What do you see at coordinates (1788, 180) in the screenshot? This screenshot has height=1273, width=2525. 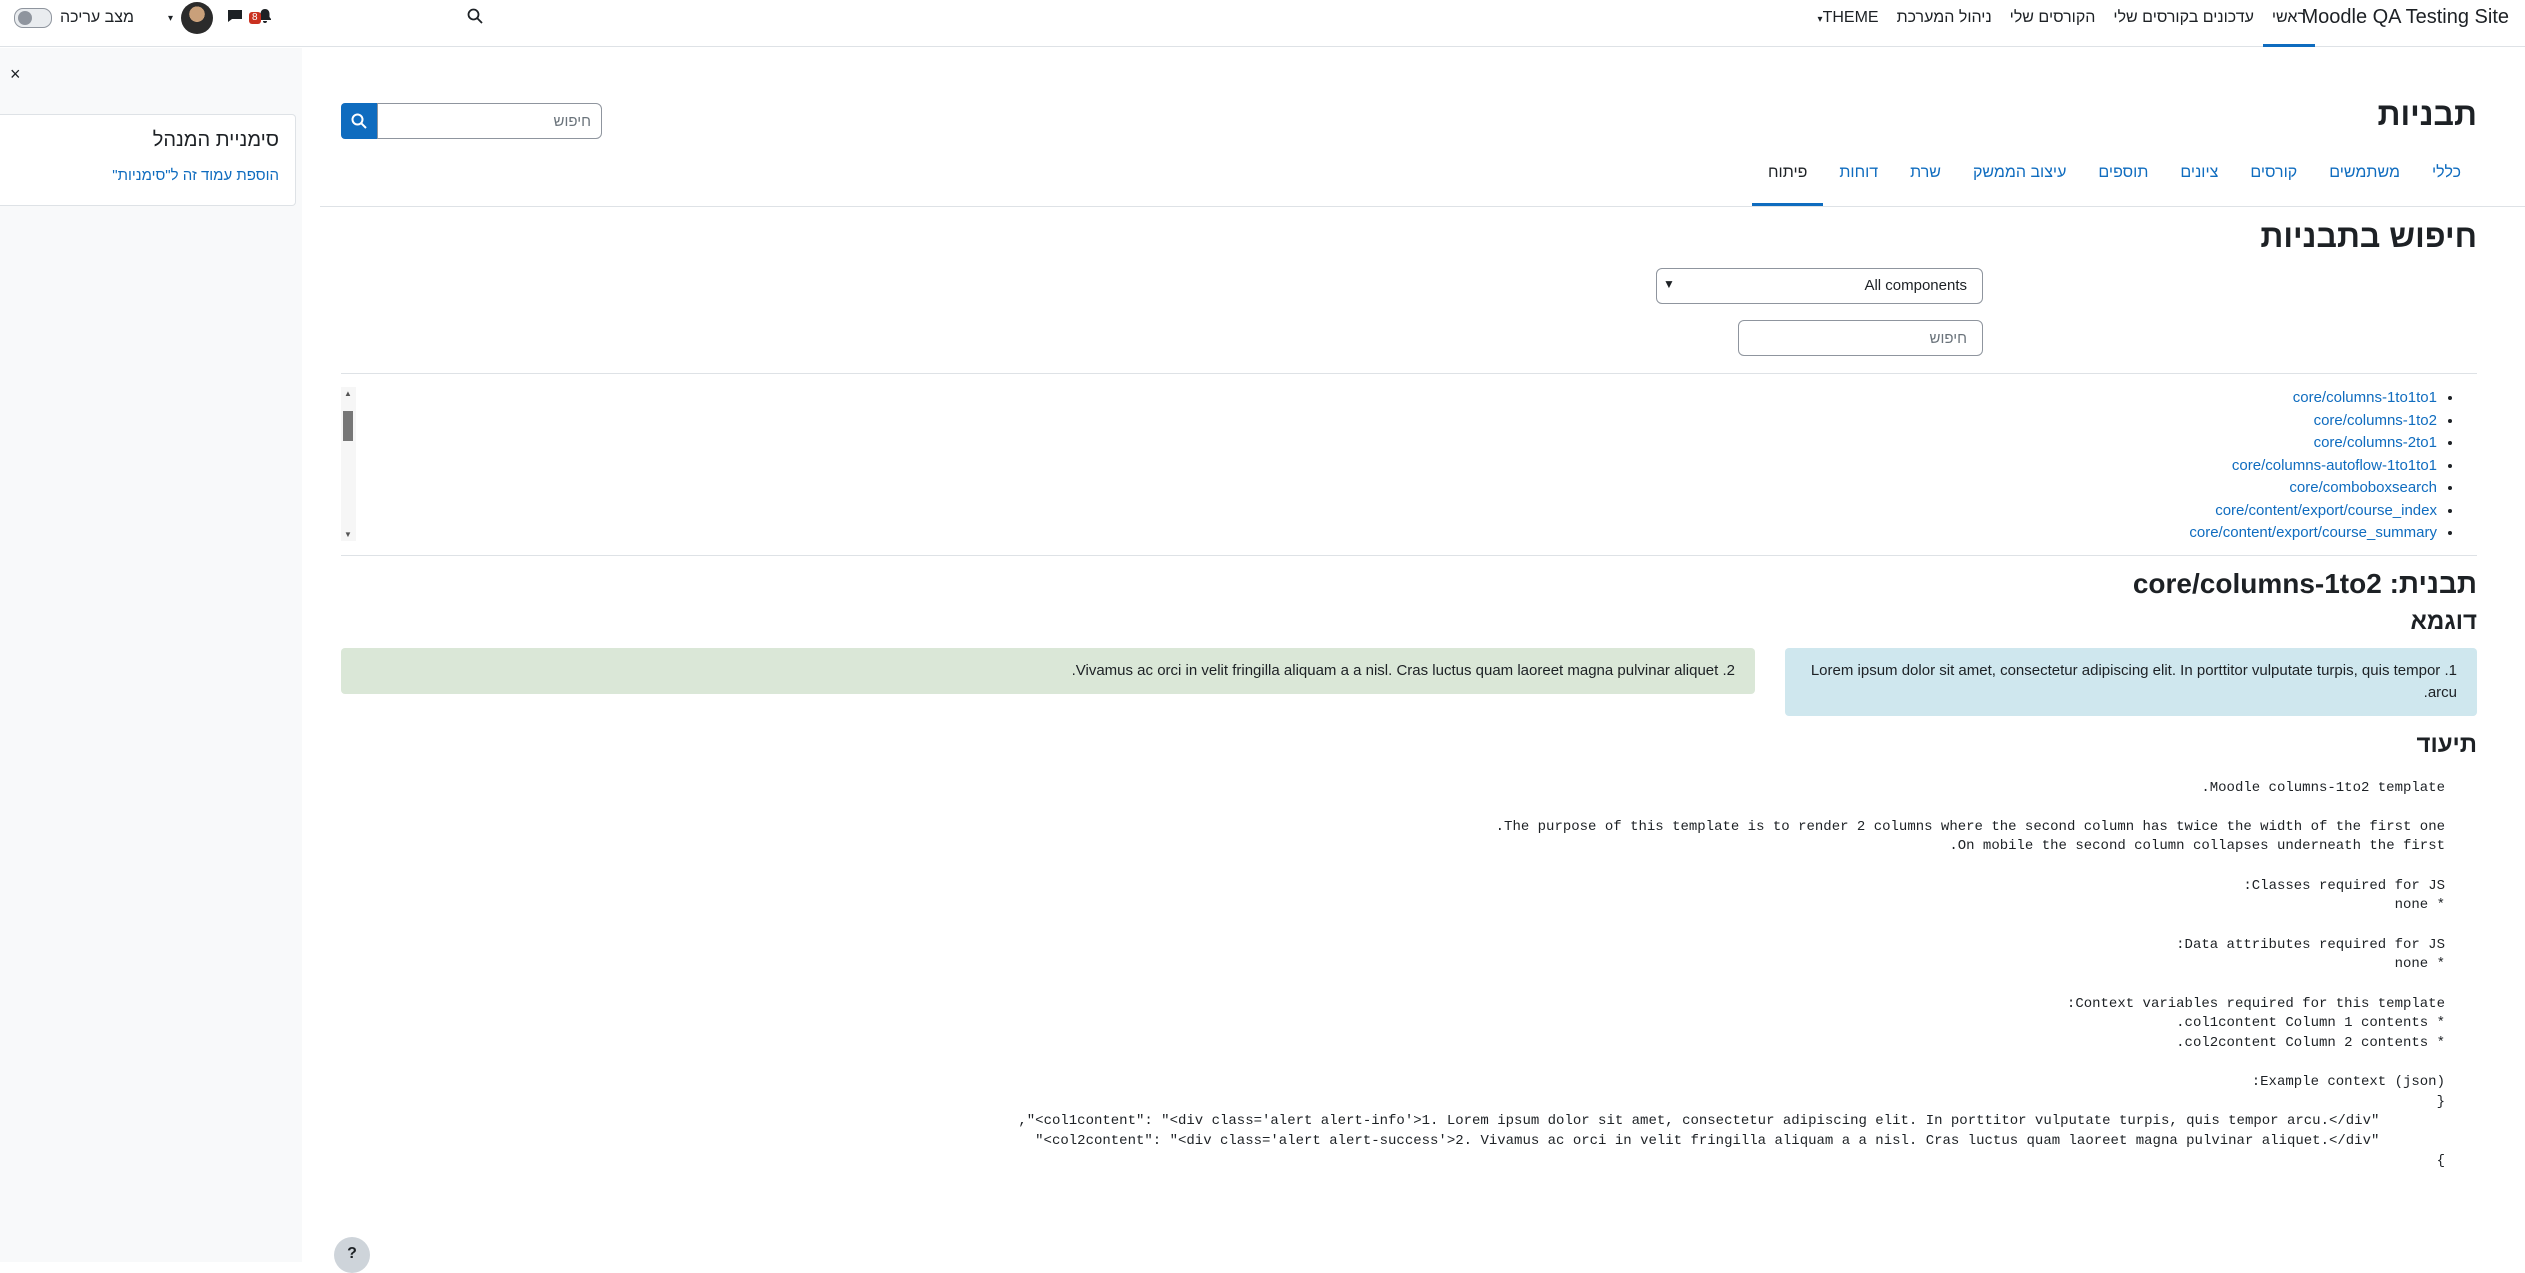 I see `tab-development: פיתוח` at bounding box center [1788, 180].